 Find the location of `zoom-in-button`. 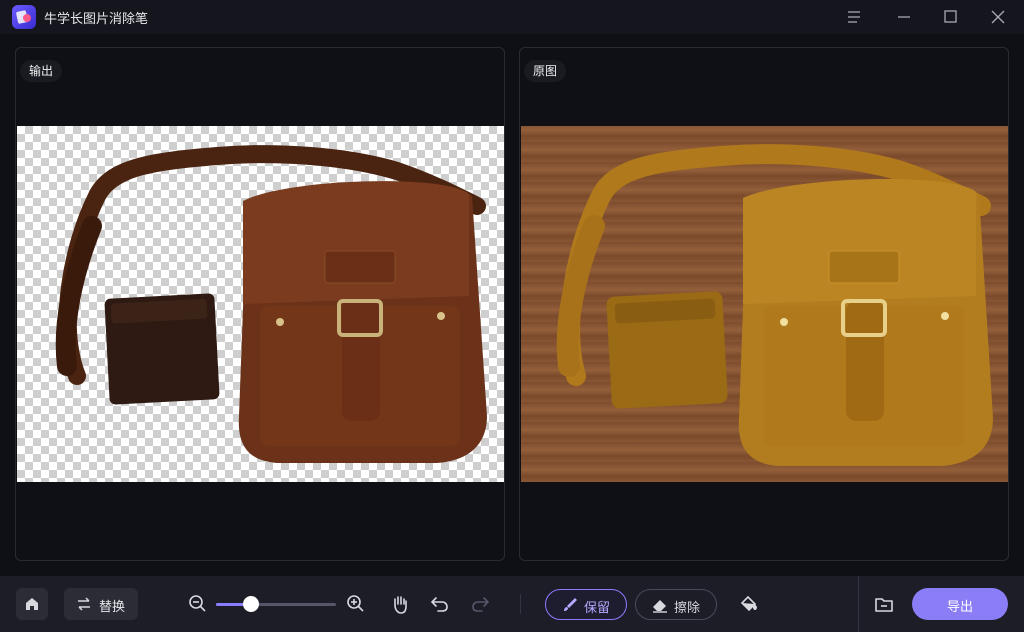

zoom-in-button is located at coordinates (356, 604).